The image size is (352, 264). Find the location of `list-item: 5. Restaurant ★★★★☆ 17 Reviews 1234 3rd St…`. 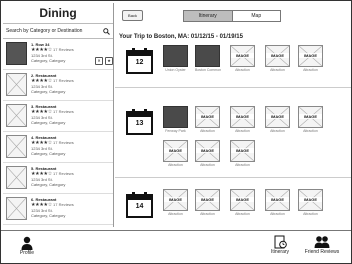

list-item: 5. Restaurant ★★★★☆ 17 Reviews 1234 3rd St… is located at coordinates (58, 178).